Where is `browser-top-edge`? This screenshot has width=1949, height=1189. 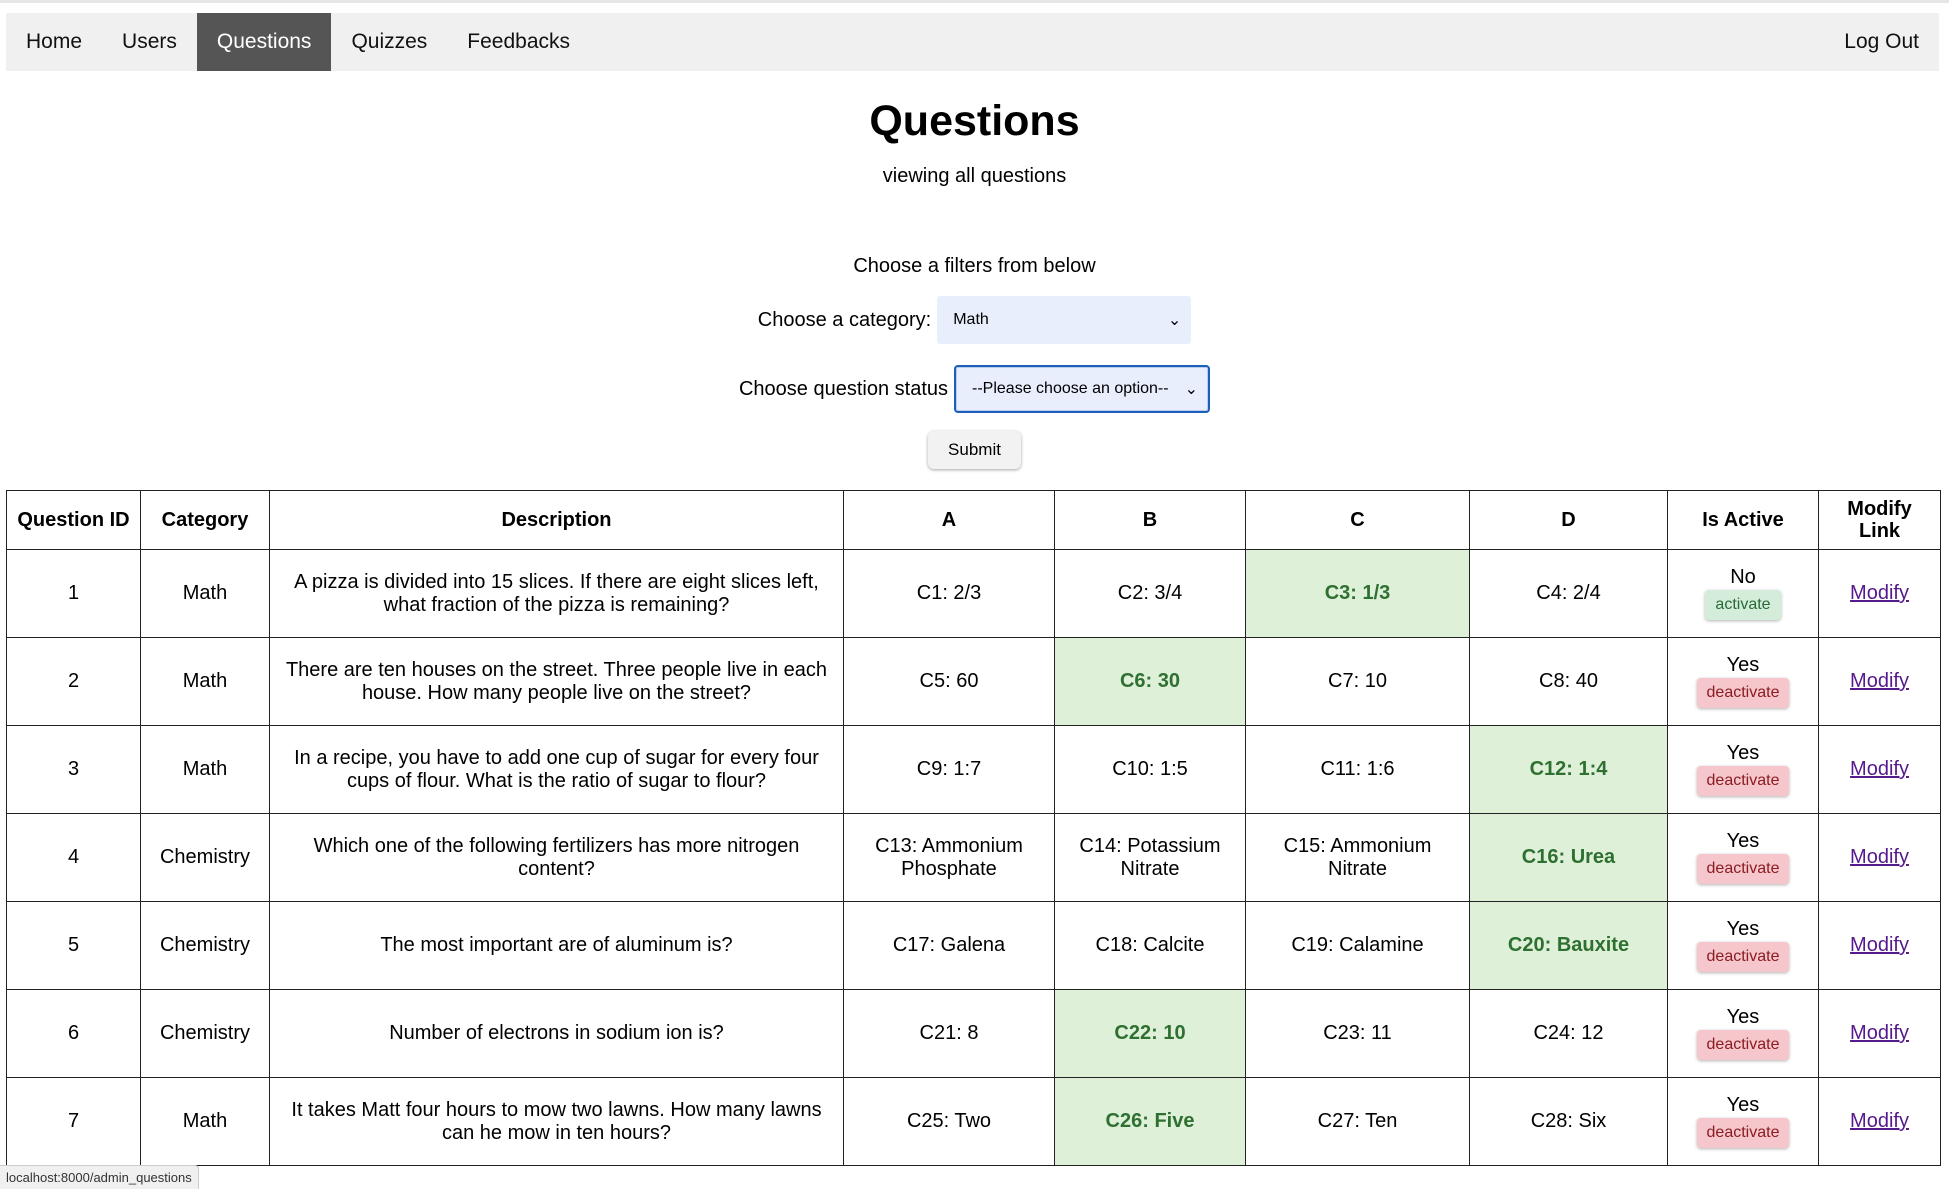
browser-top-edge is located at coordinates (974, 1).